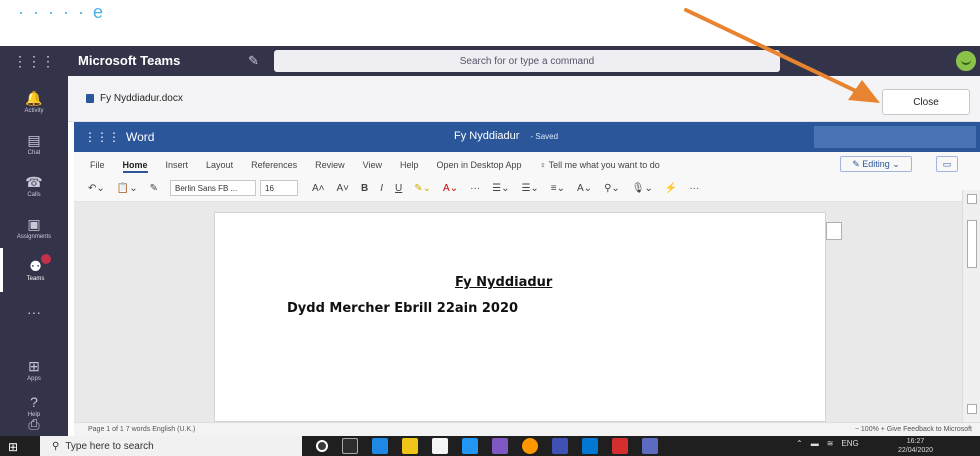  What do you see at coordinates (135, 166) in the screenshot?
I see `tab-home: Home` at bounding box center [135, 166].